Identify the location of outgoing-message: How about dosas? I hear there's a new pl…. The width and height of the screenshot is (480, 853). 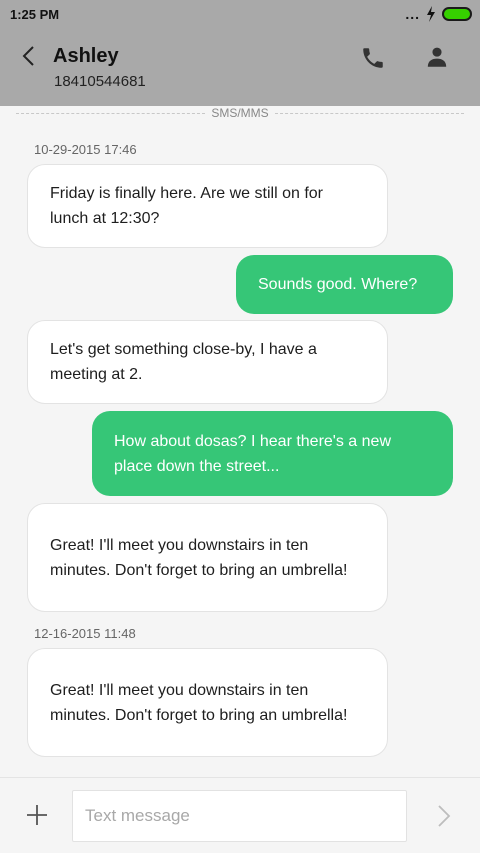
(272, 453).